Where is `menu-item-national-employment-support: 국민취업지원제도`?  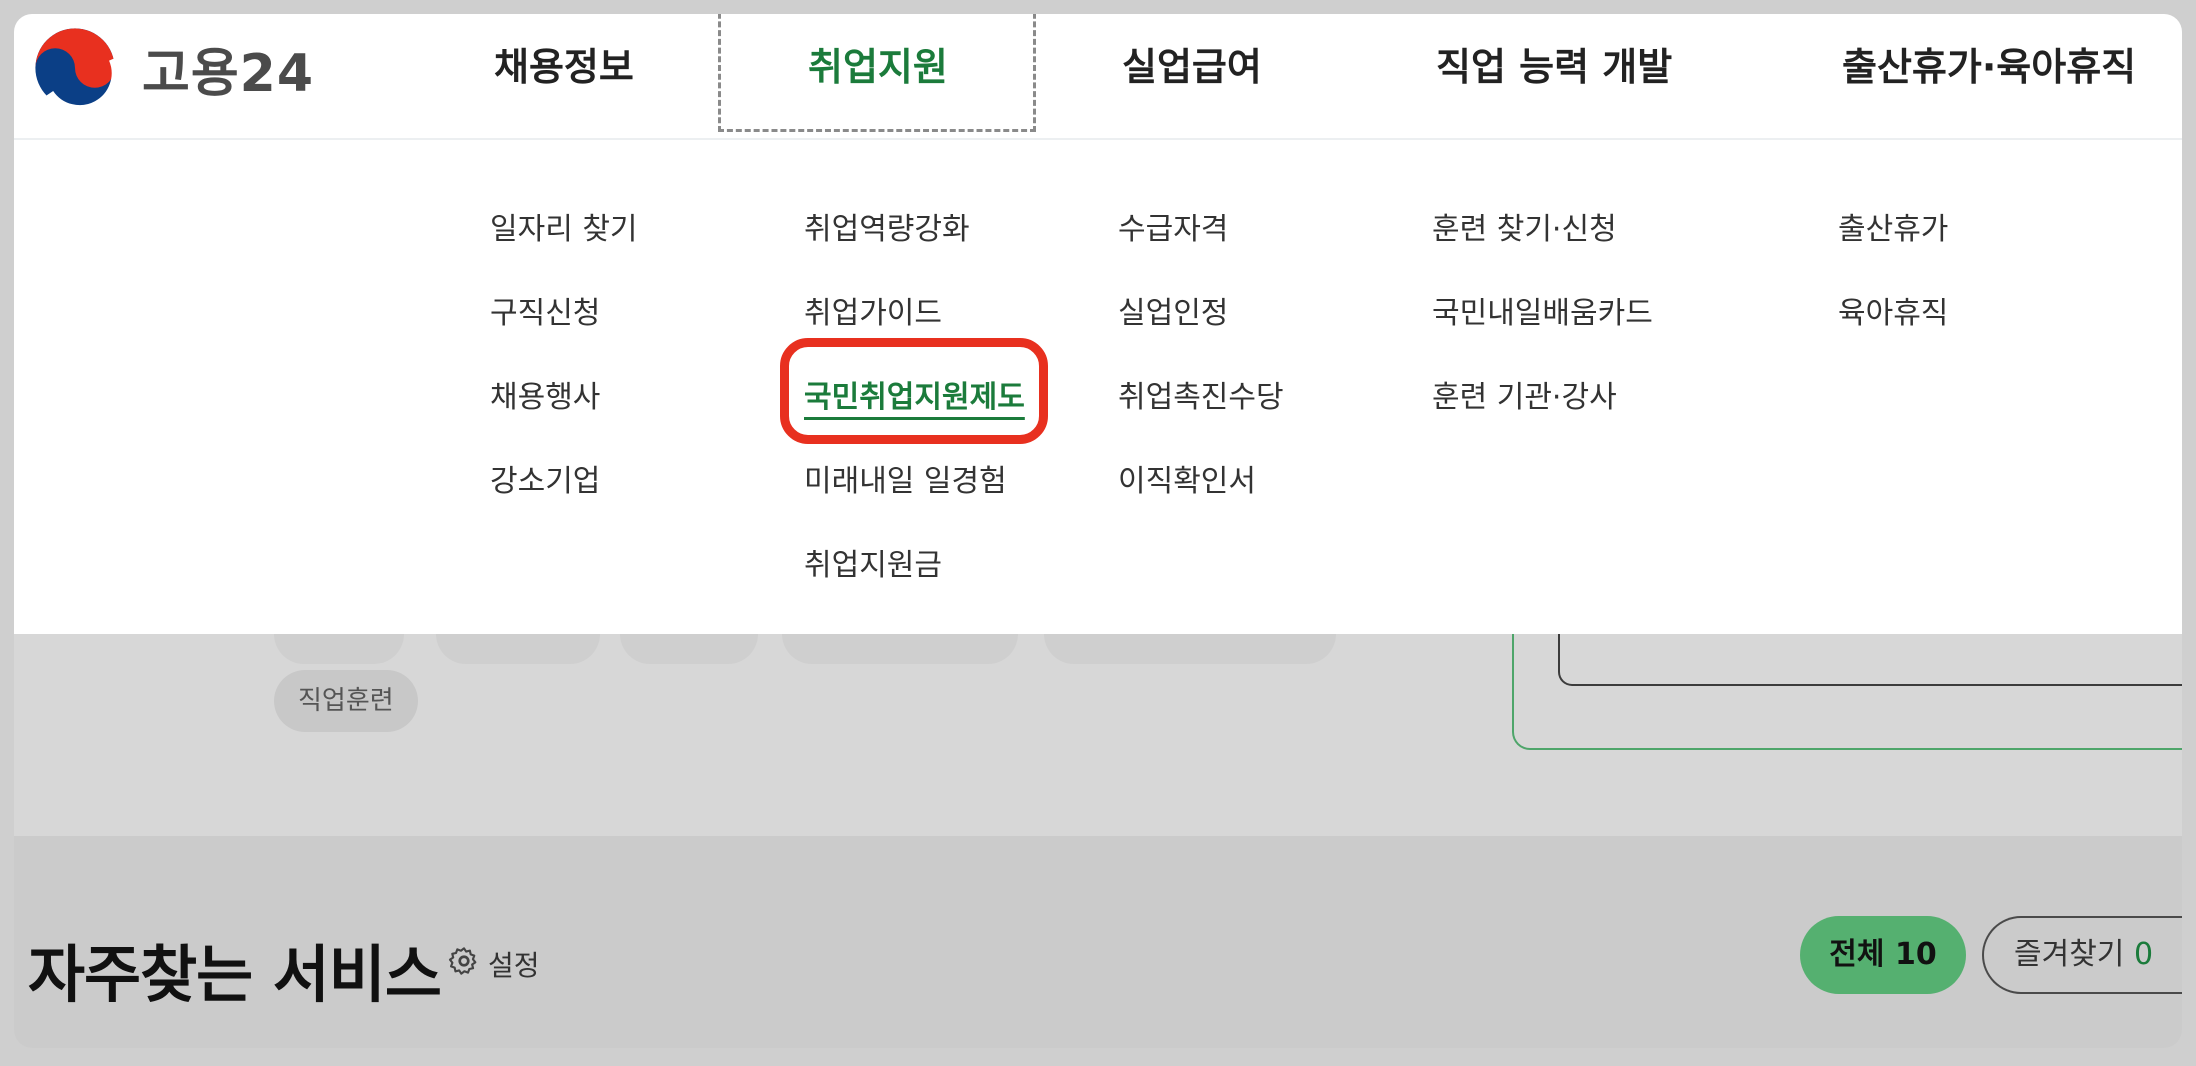
menu-item-national-employment-support: 국민취업지원제도 is located at coordinates (914, 418).